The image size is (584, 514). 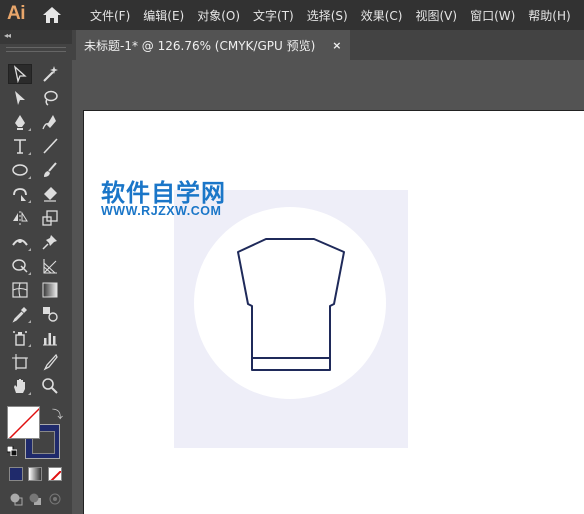 I want to click on none-mode-button, so click(x=55, y=474).